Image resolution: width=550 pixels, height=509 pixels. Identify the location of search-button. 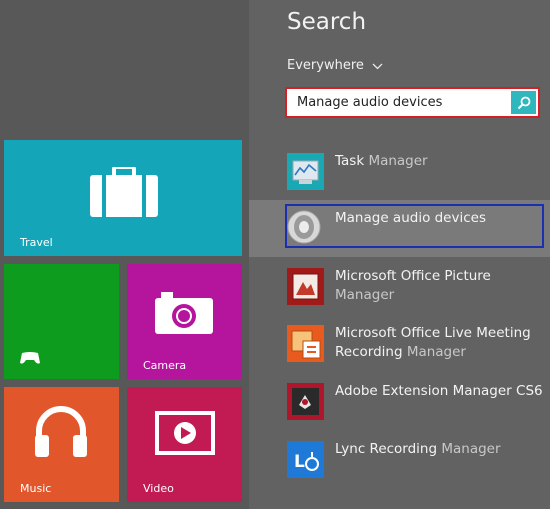
(523, 102).